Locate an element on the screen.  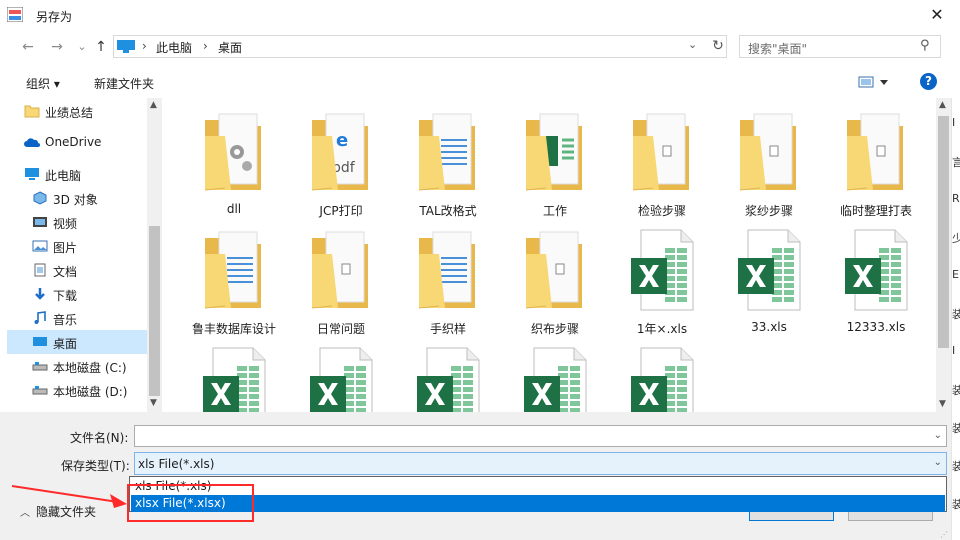
nav-scrollbar: ▲ ▼ is located at coordinates (154, 255).